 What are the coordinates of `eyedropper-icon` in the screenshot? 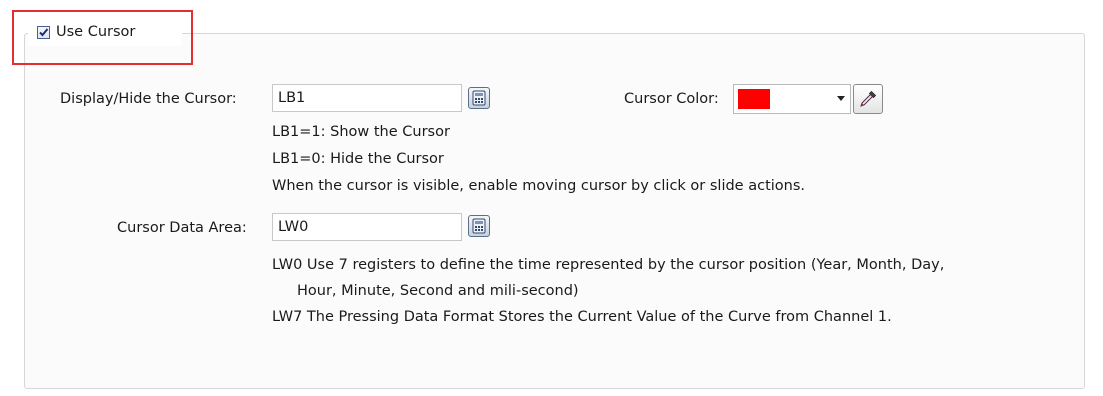 It's located at (868, 98).